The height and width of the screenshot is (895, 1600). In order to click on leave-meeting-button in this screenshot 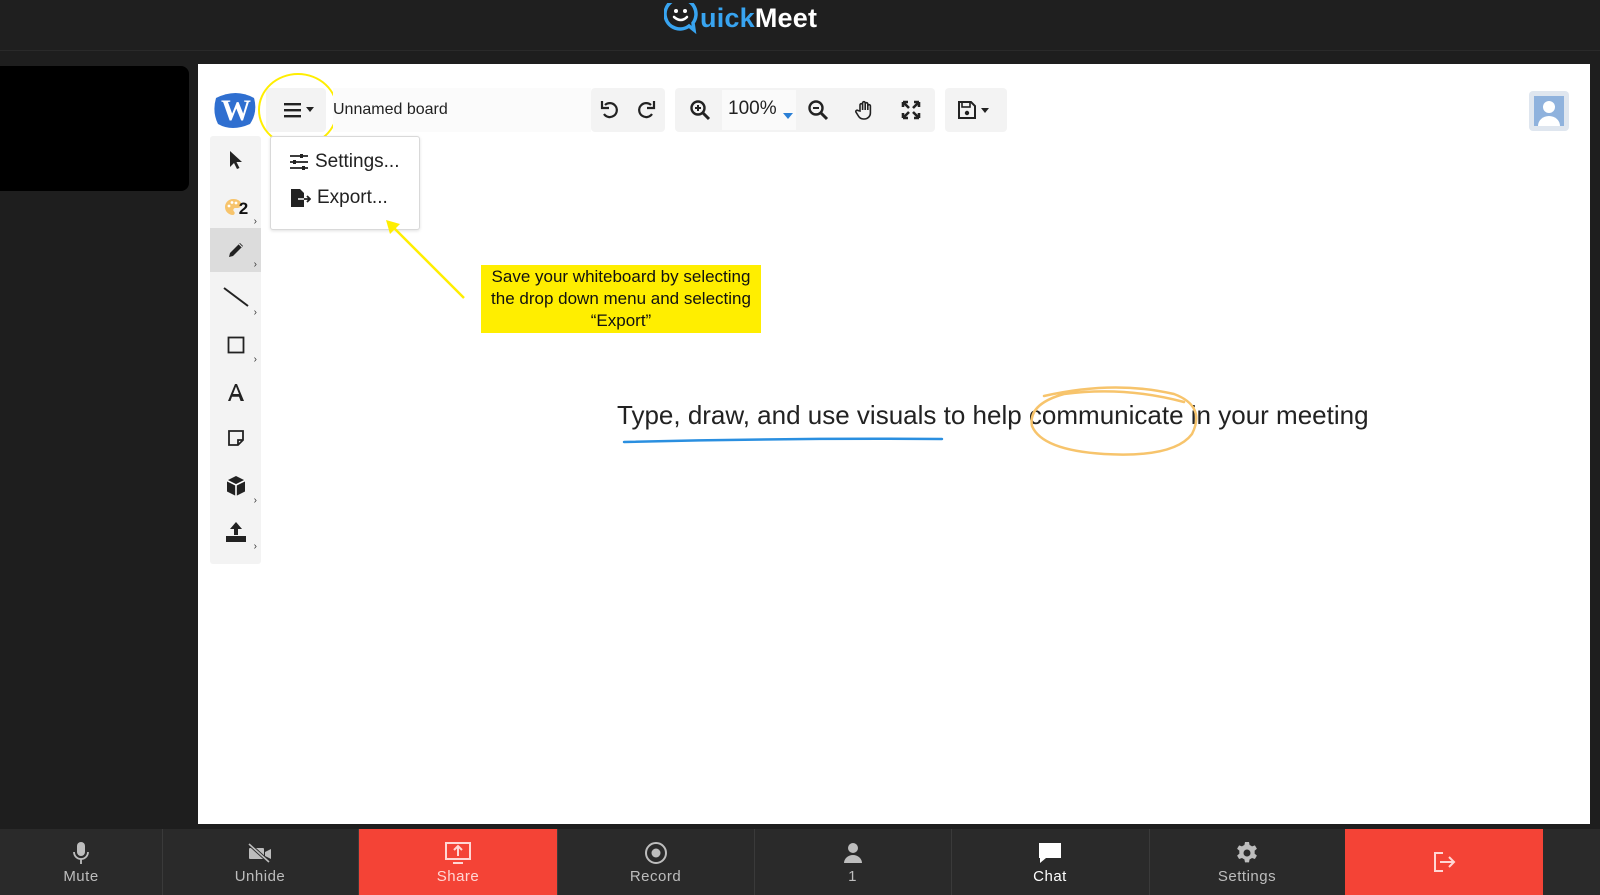, I will do `click(1444, 862)`.